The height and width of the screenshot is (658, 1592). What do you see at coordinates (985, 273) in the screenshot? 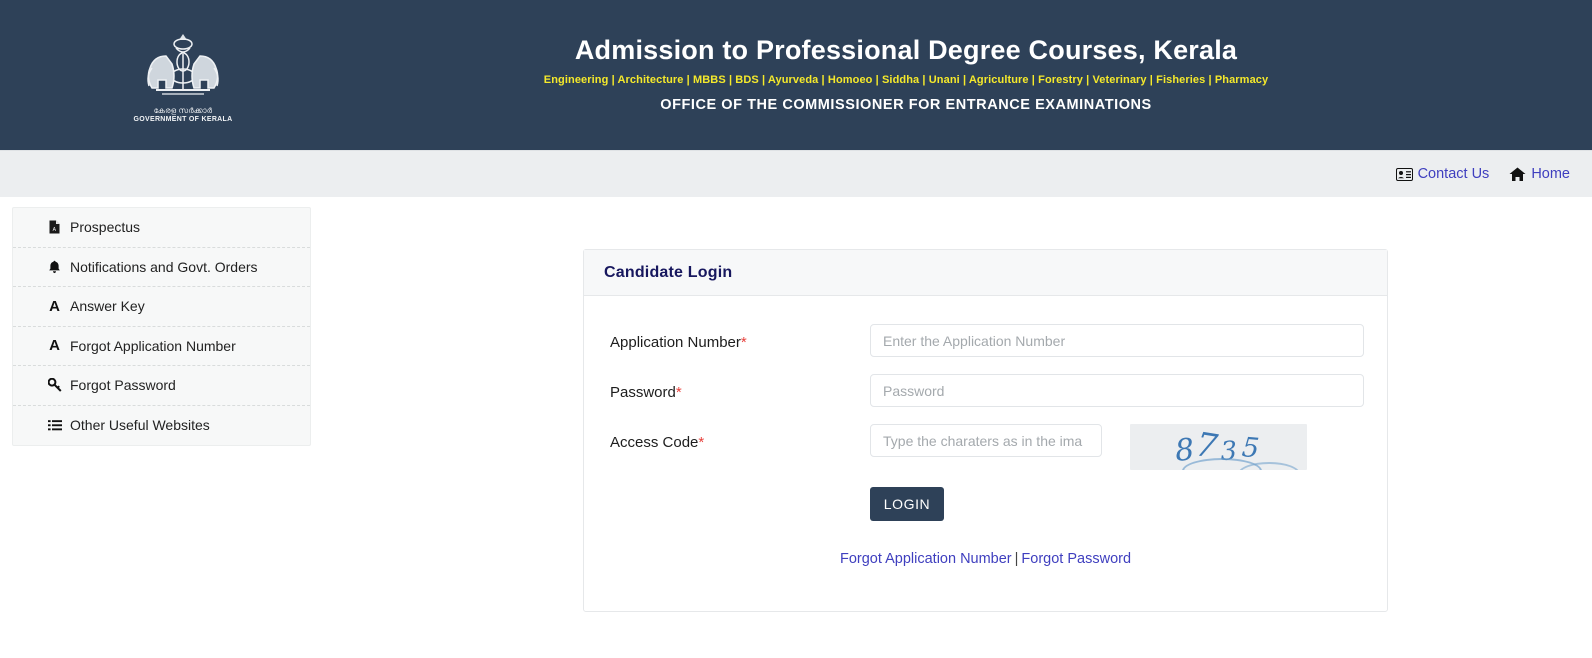
I see `panel-header: Candidate Login` at bounding box center [985, 273].